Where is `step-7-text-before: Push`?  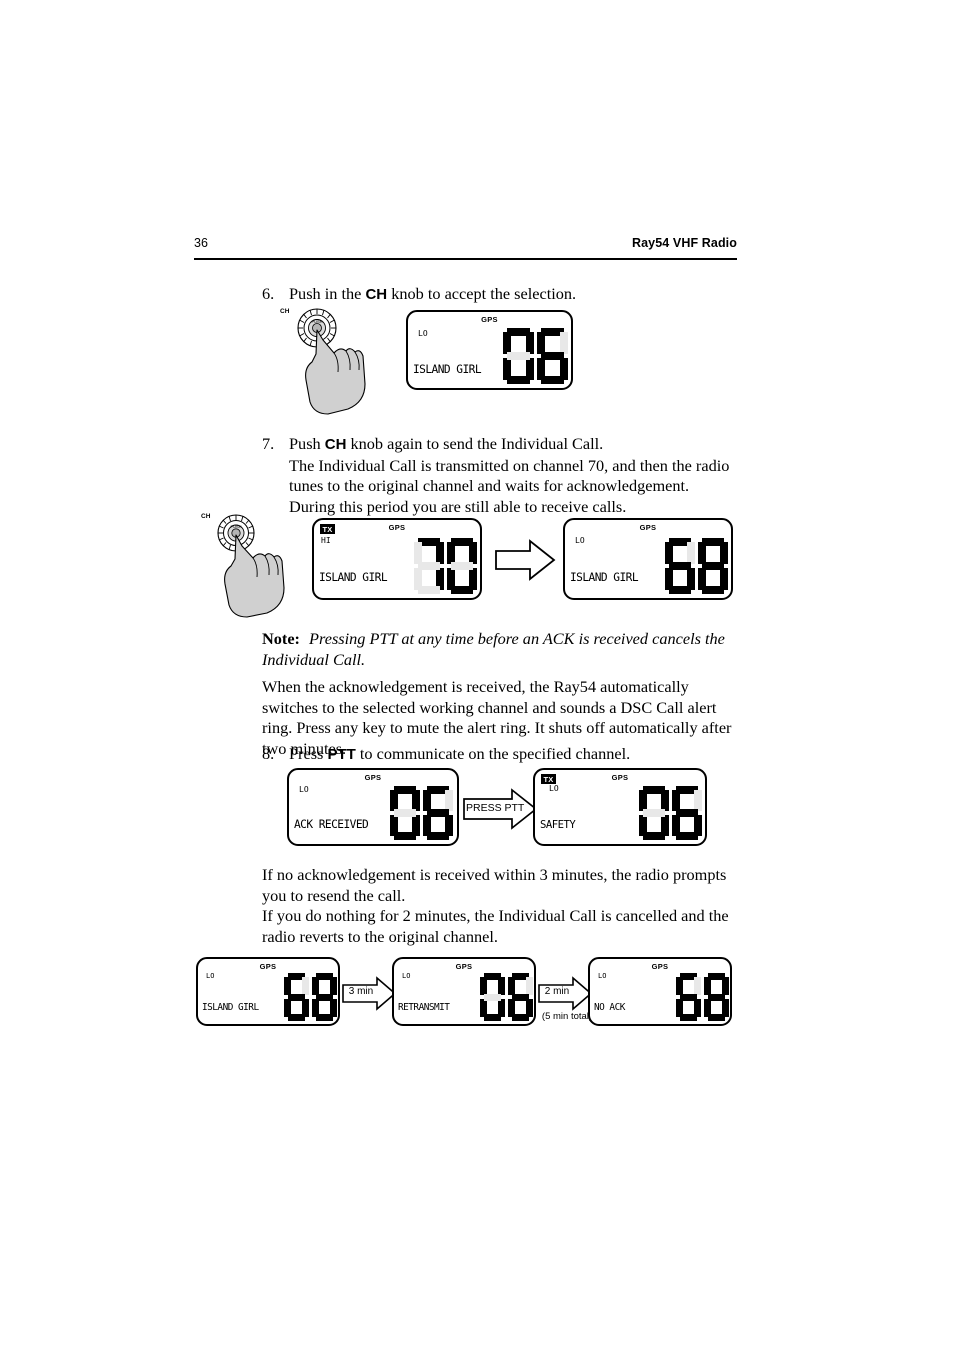 step-7-text-before: Push is located at coordinates (307, 443).